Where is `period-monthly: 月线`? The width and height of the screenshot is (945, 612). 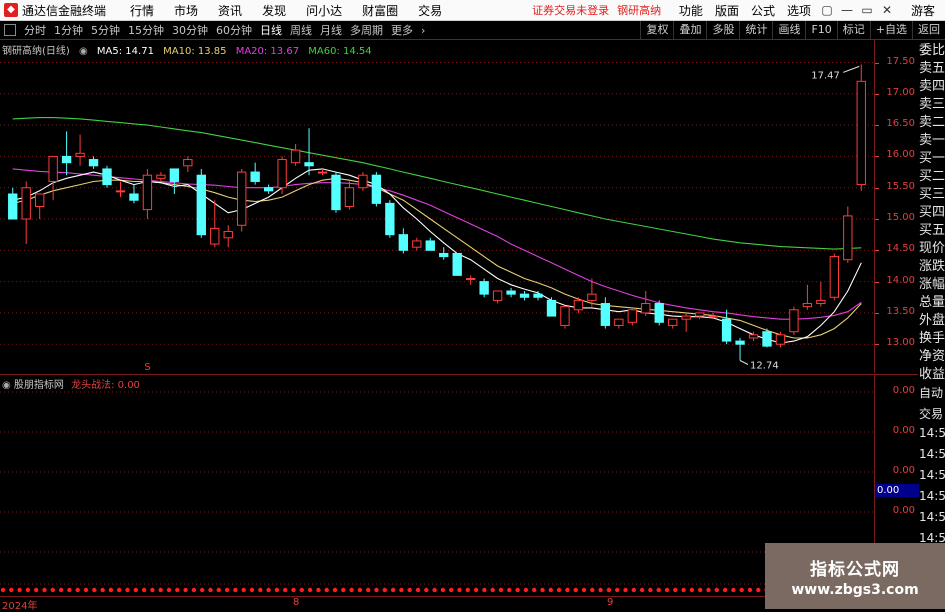
period-monthly: 月线 is located at coordinates (331, 30).